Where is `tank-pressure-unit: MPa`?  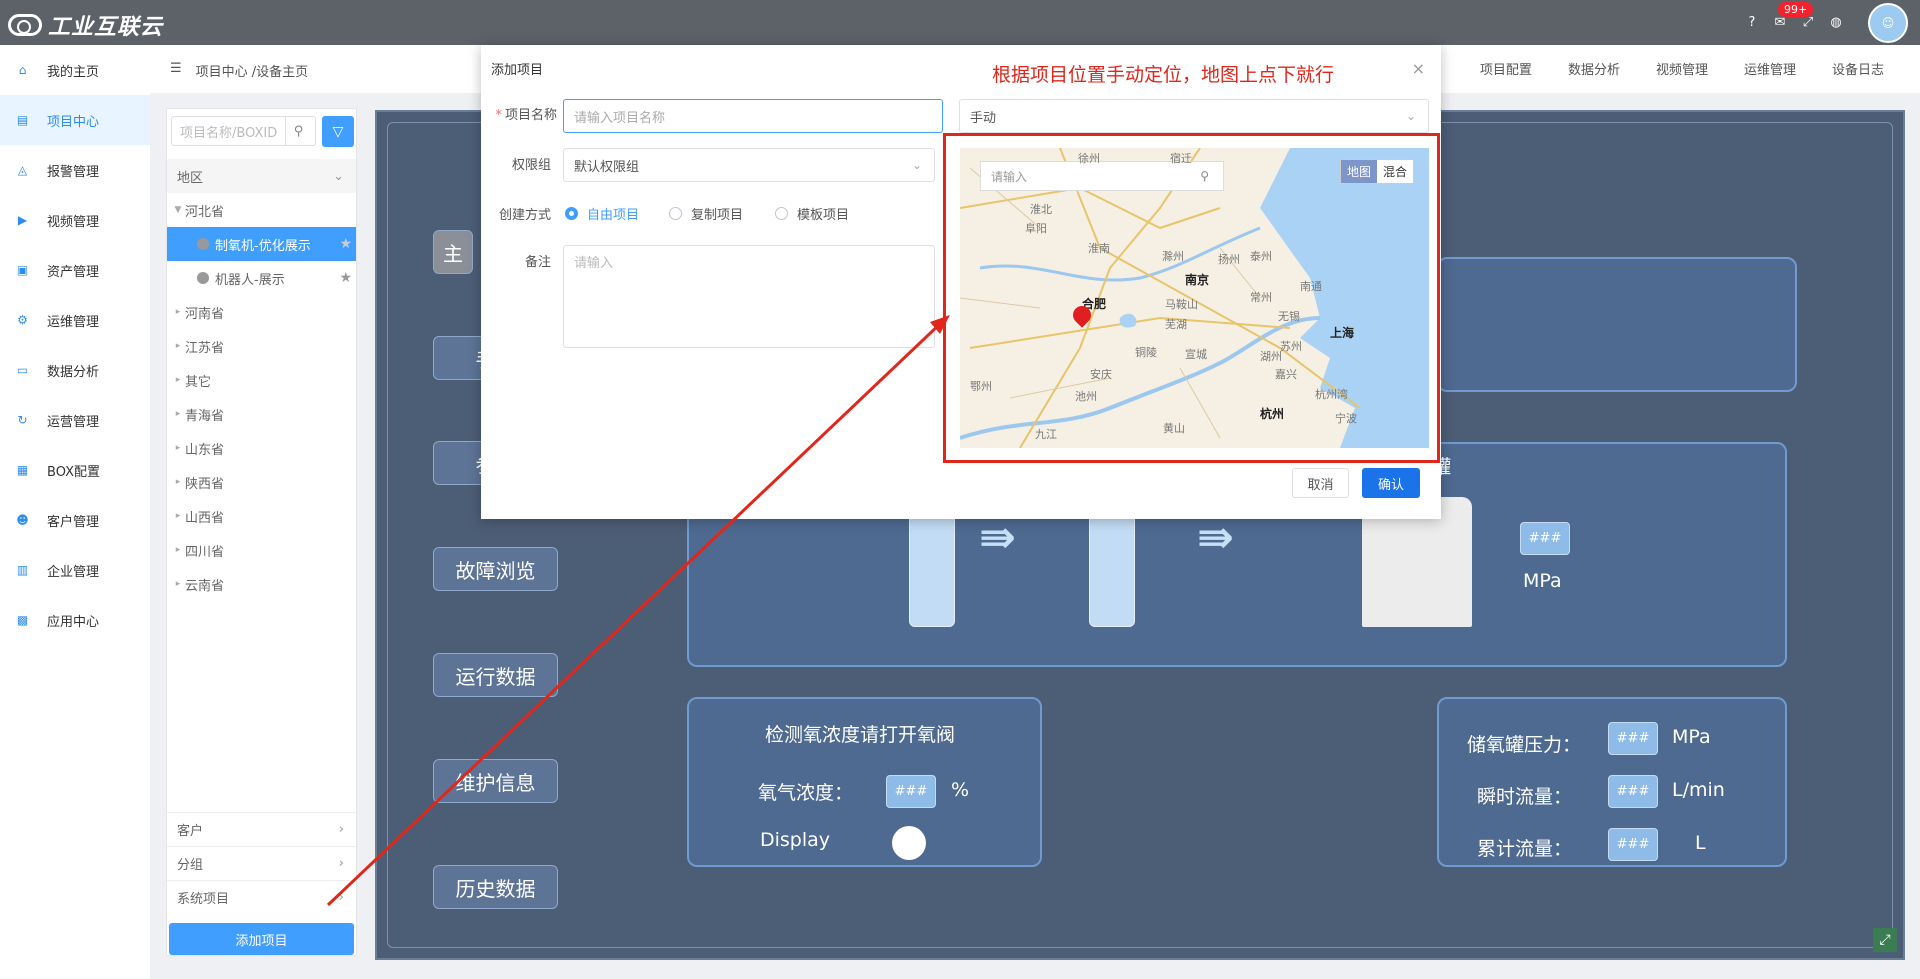 tank-pressure-unit: MPa is located at coordinates (1542, 581).